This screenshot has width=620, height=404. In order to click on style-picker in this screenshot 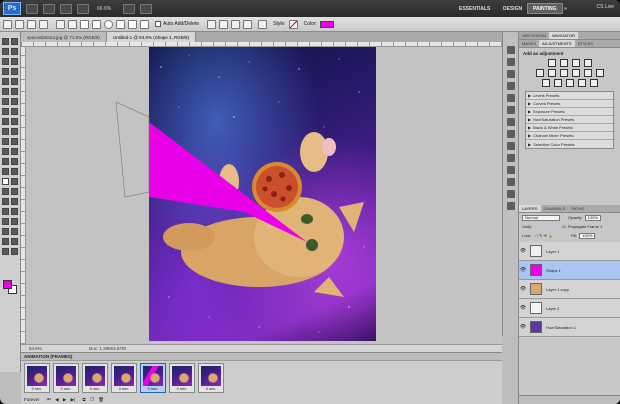, I will do `click(293, 24)`.